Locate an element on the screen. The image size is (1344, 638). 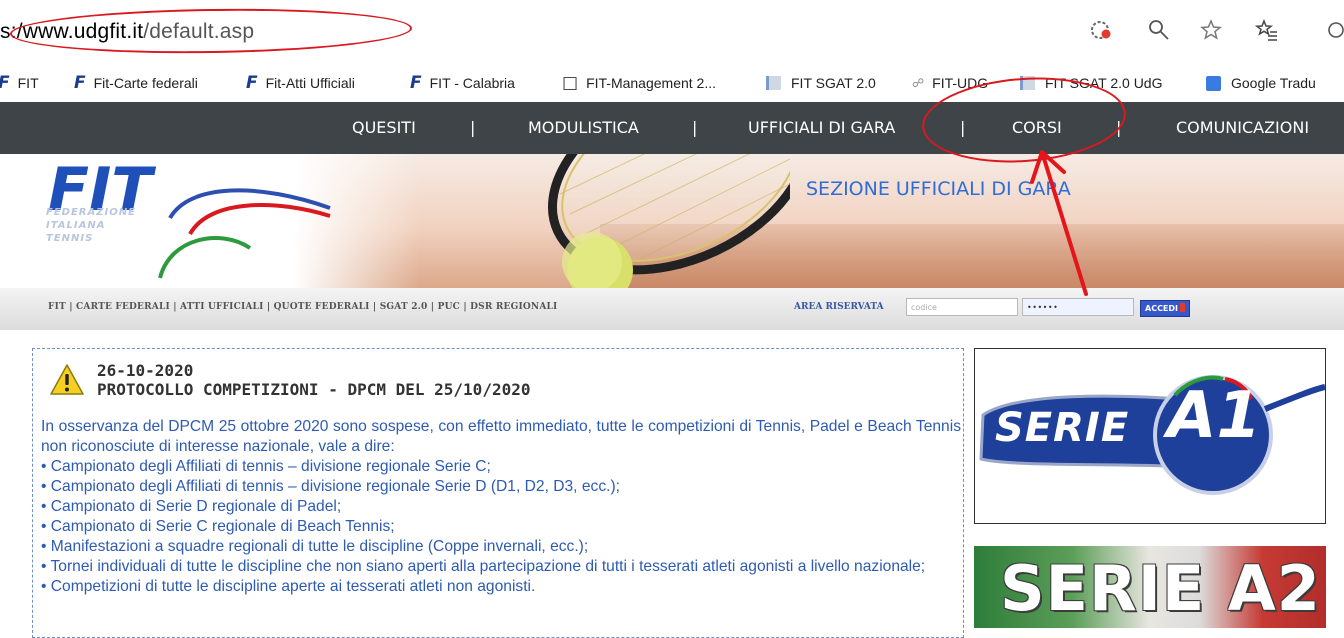
tricolor-swoosh-icon is located at coordinates (244, 233).